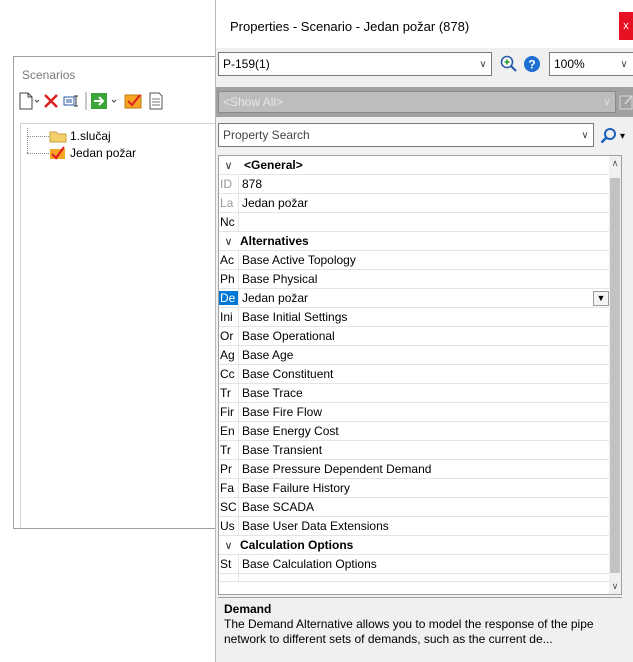 Image resolution: width=633 pixels, height=662 pixels. I want to click on property-row: Ag Base Age, so click(415, 355).